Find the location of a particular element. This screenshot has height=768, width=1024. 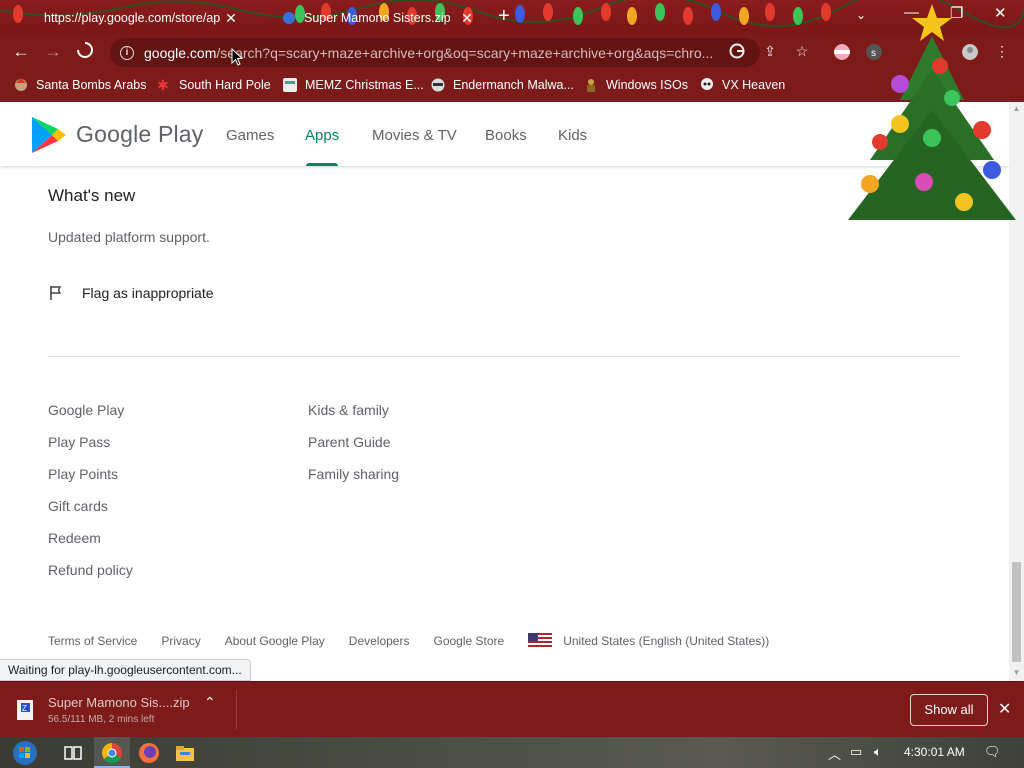

loading-spinner-icon is located at coordinates (85, 50).